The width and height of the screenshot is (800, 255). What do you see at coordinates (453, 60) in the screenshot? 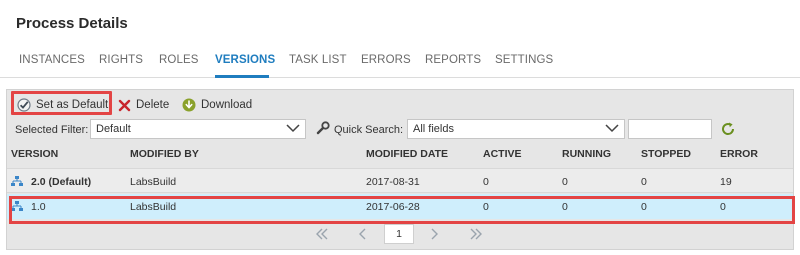
I see `tab-reports: REPORTS` at bounding box center [453, 60].